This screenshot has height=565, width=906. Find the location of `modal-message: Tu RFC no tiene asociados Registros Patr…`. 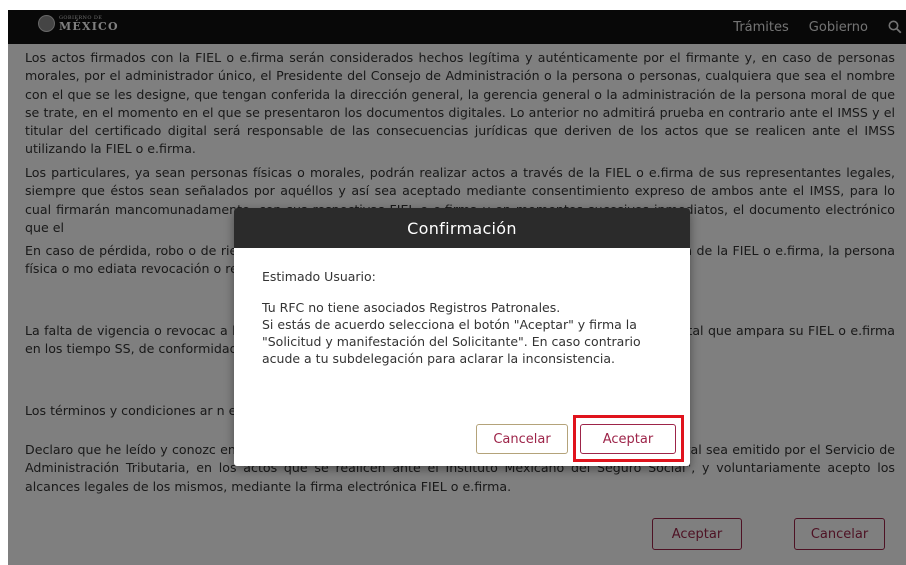

modal-message: Tu RFC no tiene asociados Registros Patr… is located at coordinates (451, 333).